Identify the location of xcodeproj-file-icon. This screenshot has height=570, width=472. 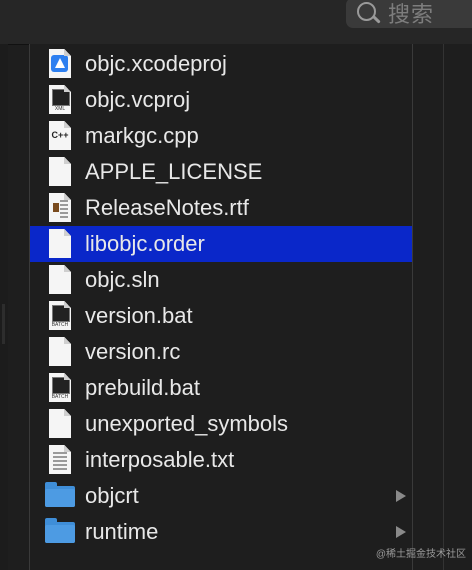
(61, 64).